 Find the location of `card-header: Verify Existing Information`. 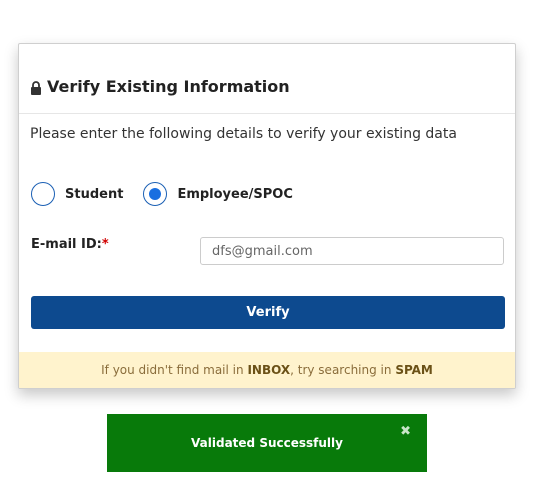

card-header: Verify Existing Information is located at coordinates (267, 79).